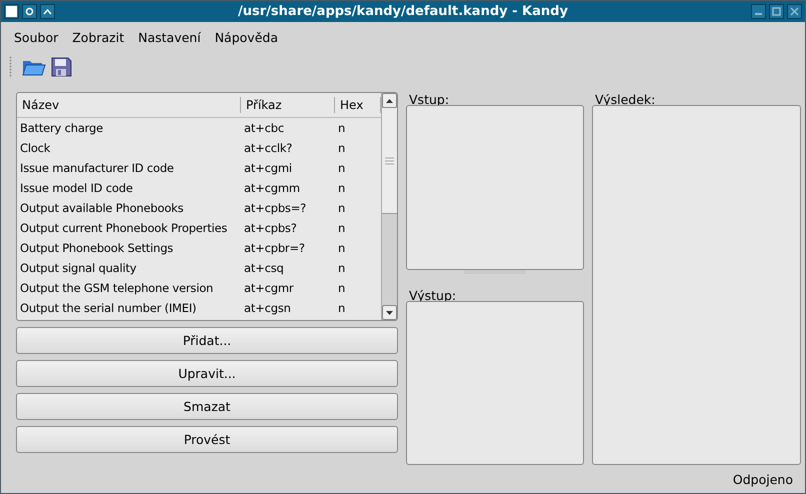 The image size is (806, 494). I want to click on scrollbar, so click(389, 206).